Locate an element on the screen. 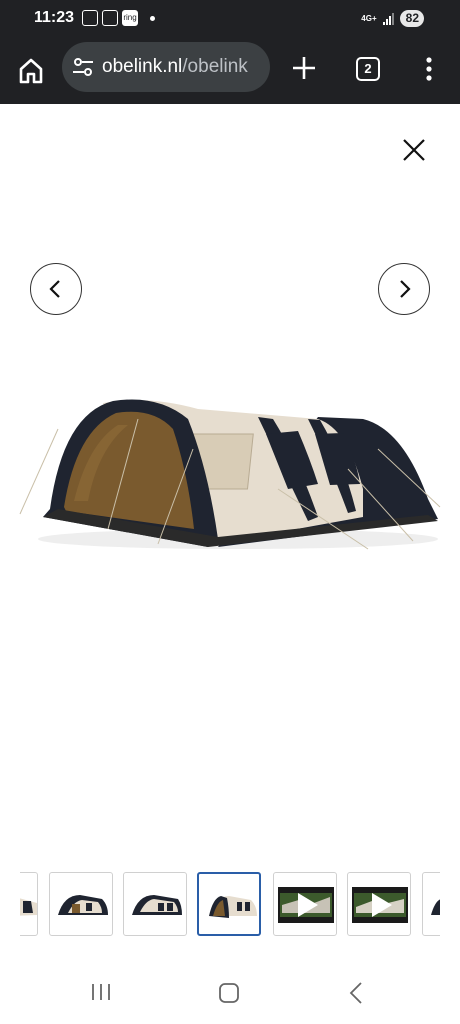 The width and height of the screenshot is (460, 1024). previous-image-button is located at coordinates (56, 289).